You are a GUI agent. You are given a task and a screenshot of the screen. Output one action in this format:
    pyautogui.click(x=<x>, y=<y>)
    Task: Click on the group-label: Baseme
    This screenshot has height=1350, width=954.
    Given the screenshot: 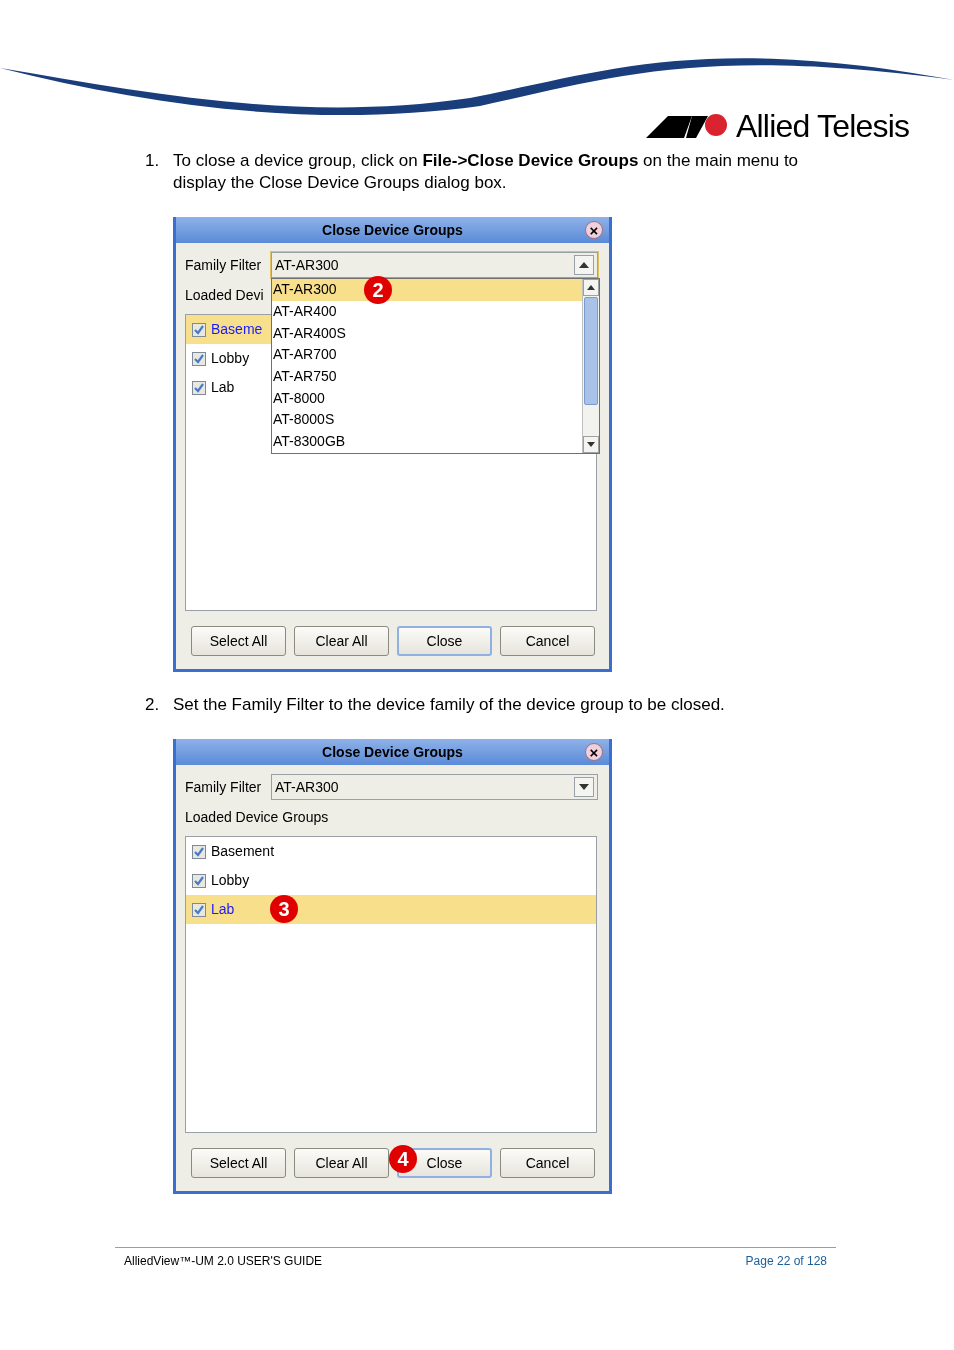 What is the action you would take?
    pyautogui.click(x=237, y=329)
    